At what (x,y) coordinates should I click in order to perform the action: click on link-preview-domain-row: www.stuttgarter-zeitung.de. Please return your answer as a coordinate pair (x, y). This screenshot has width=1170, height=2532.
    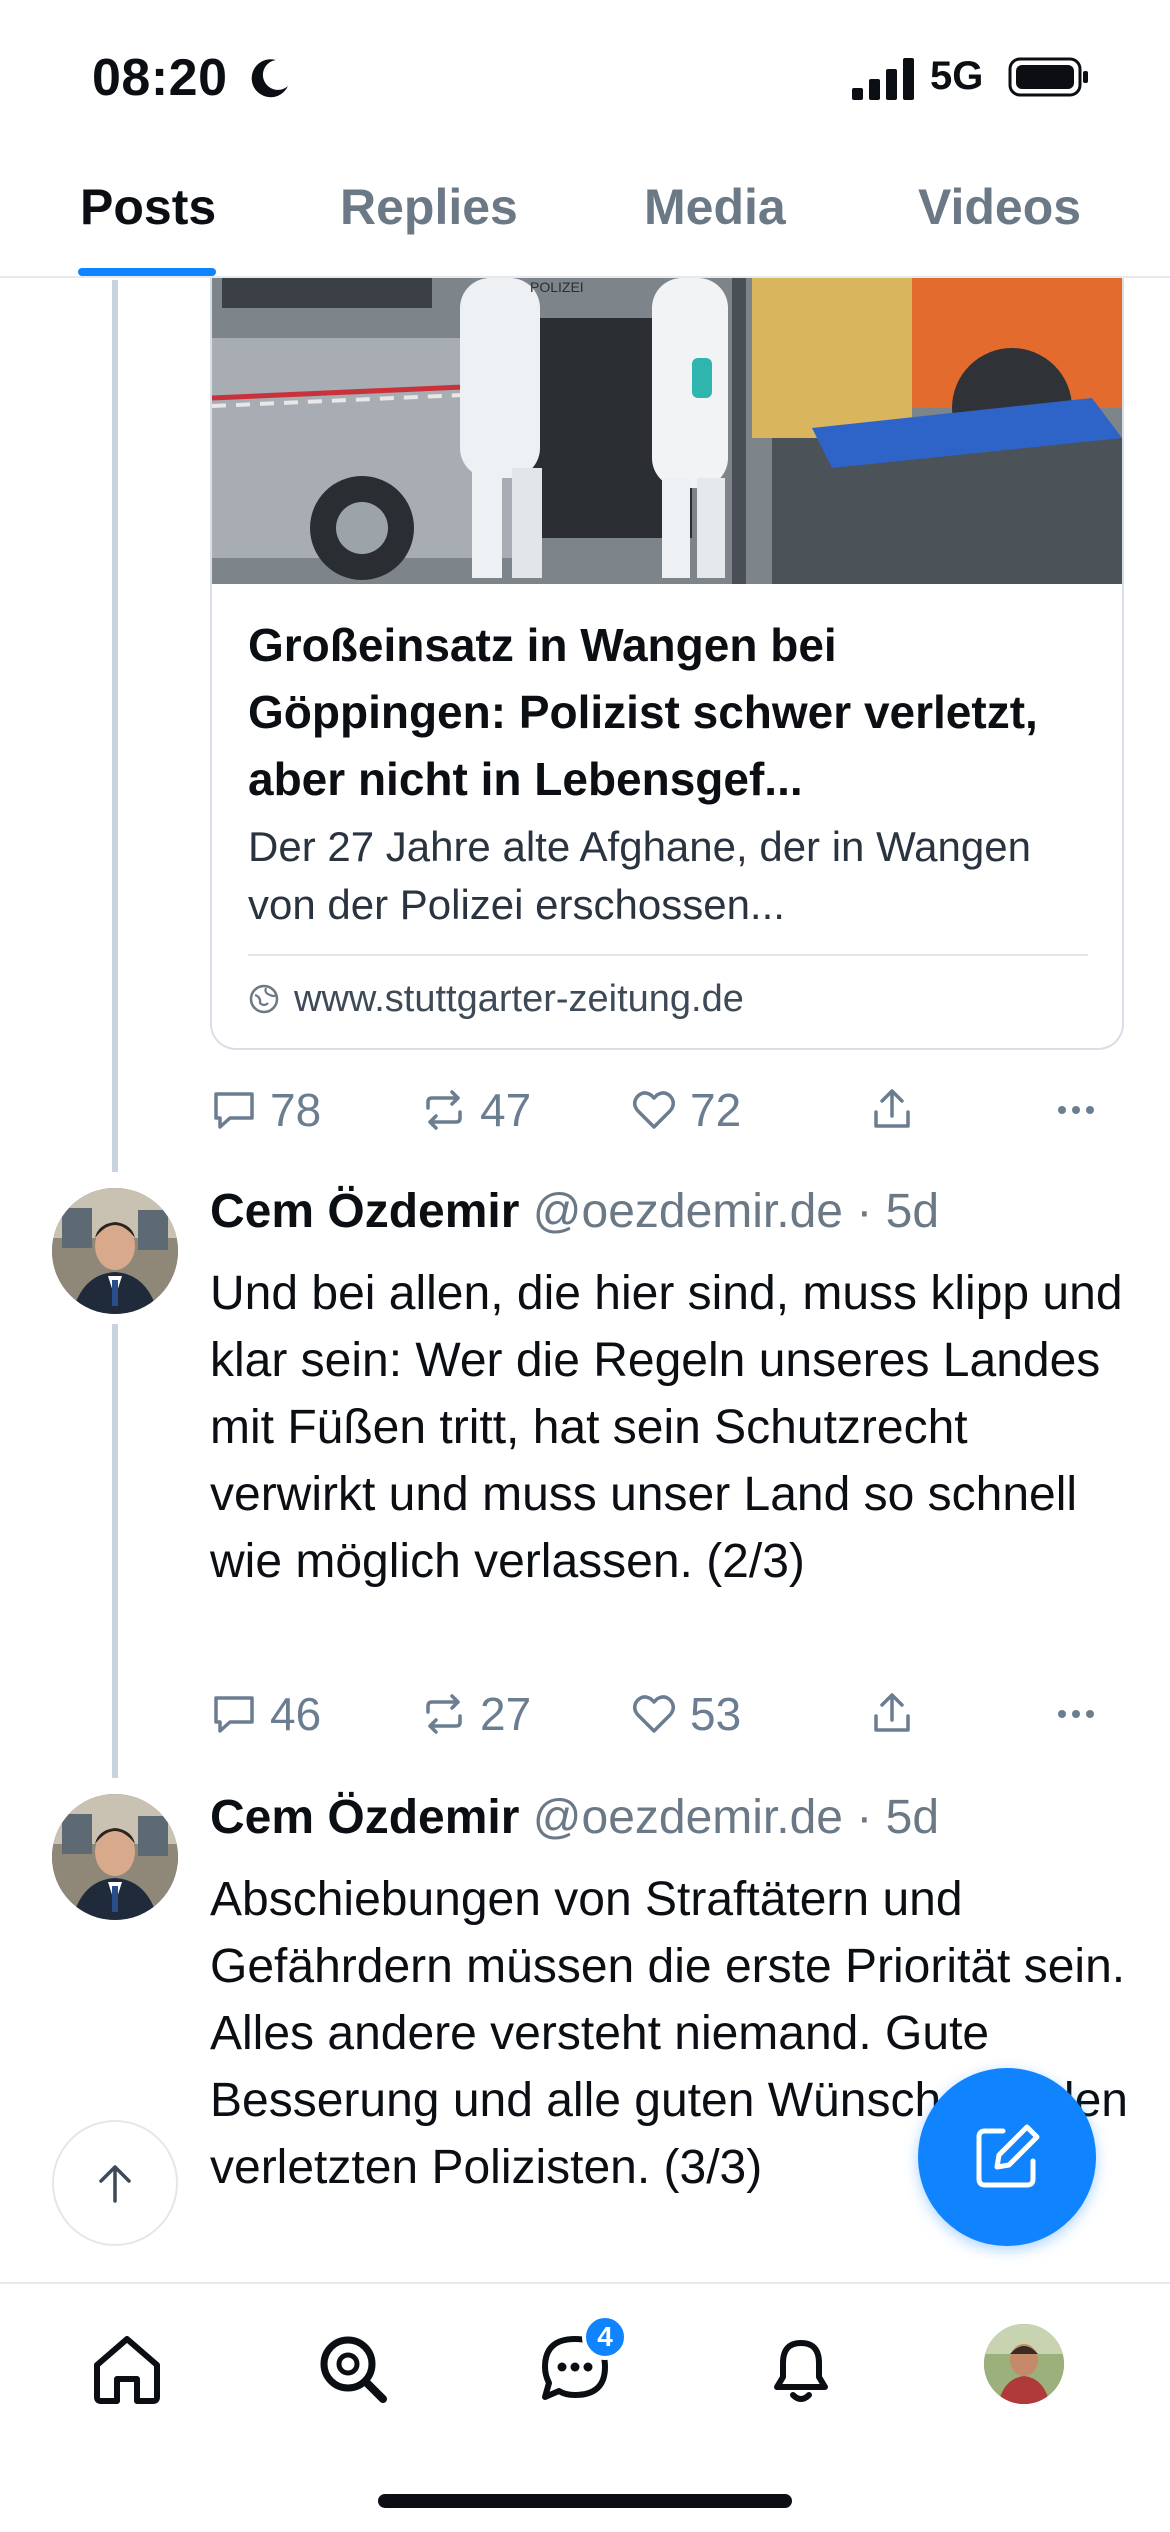
    Looking at the image, I should click on (496, 999).